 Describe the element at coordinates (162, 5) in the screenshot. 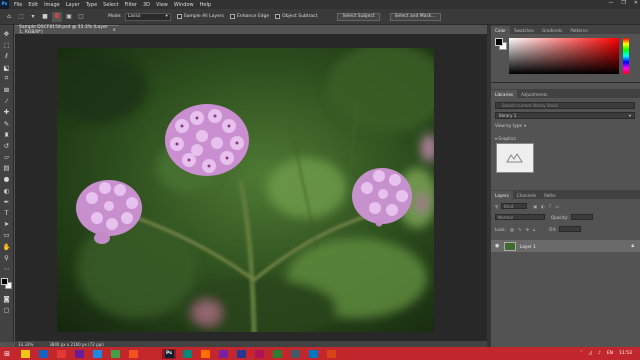

I see `menu-view: View` at that location.